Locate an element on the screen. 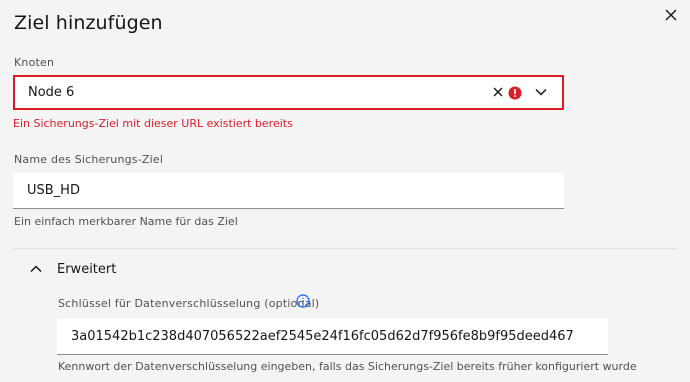 Image resolution: width=690 pixels, height=382 pixels. name-label: Name des Sicherungs-Ziel is located at coordinates (89, 159).